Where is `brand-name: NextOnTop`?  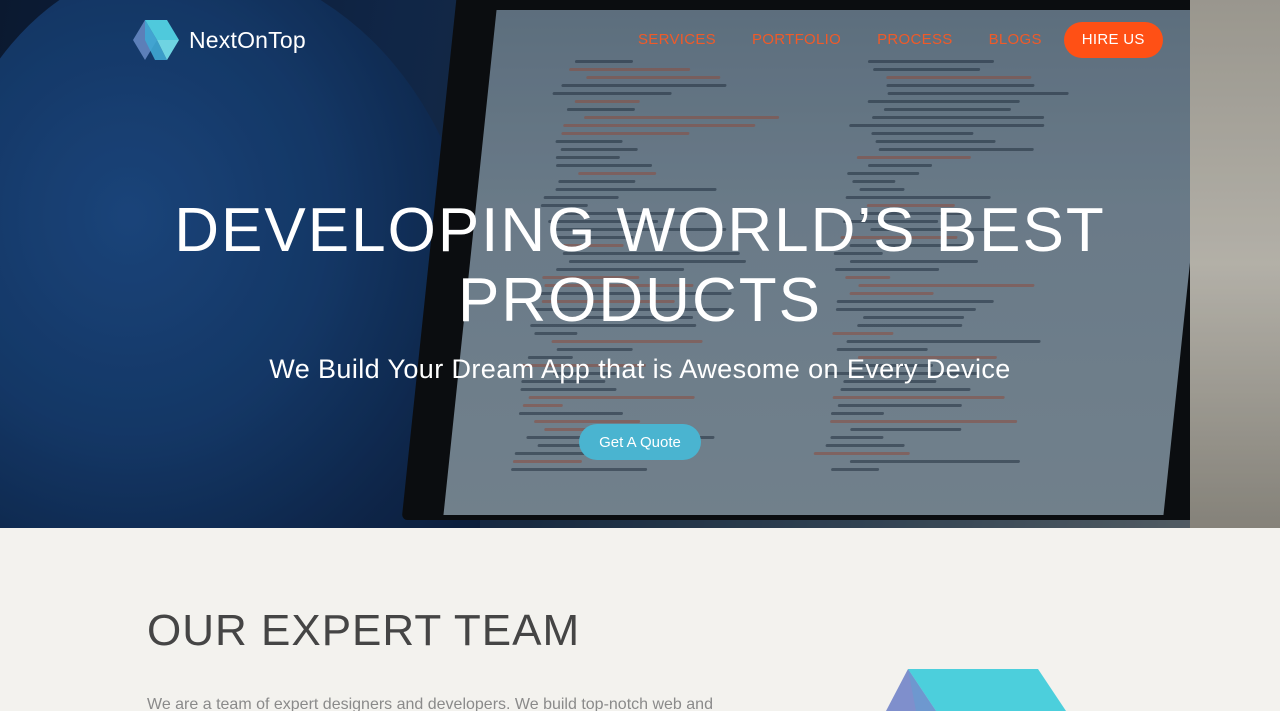
brand-name: NextOnTop is located at coordinates (247, 39).